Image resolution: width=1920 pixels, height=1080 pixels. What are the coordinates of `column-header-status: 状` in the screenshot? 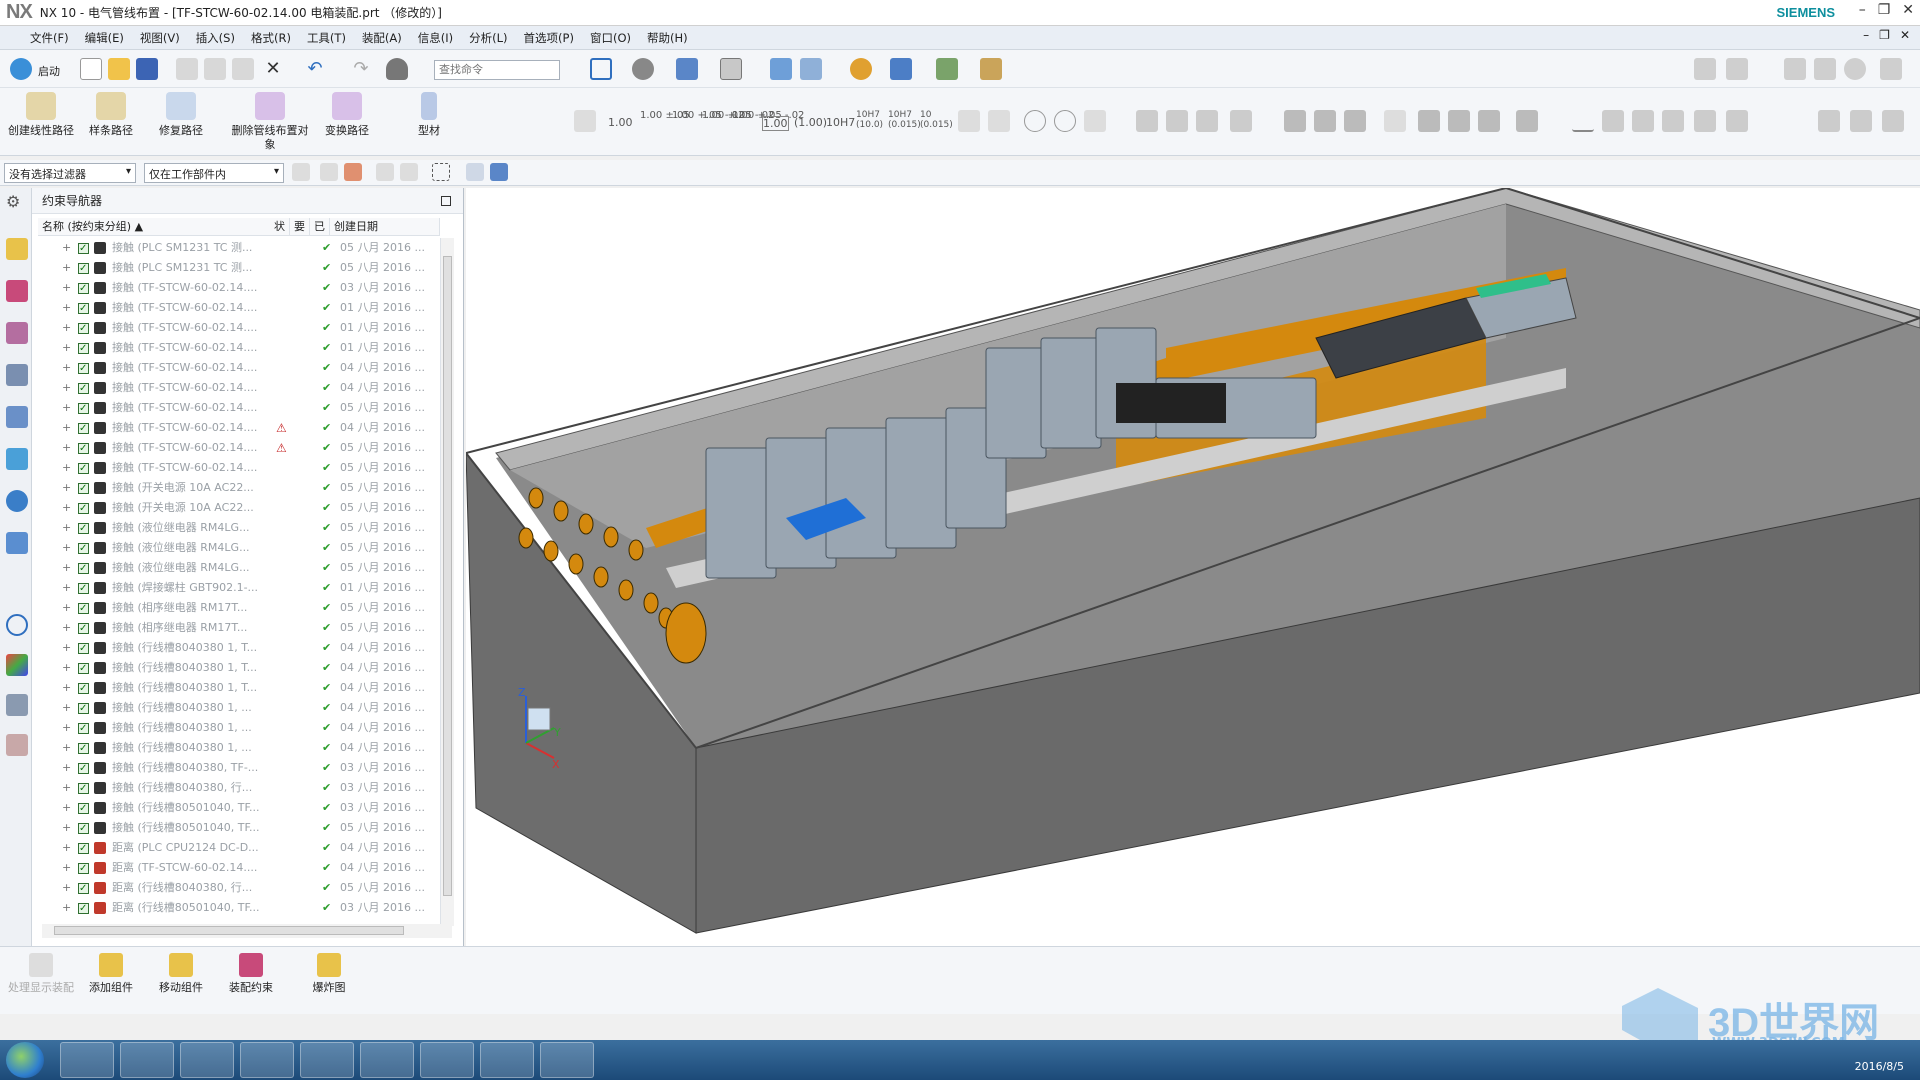 It's located at (280, 227).